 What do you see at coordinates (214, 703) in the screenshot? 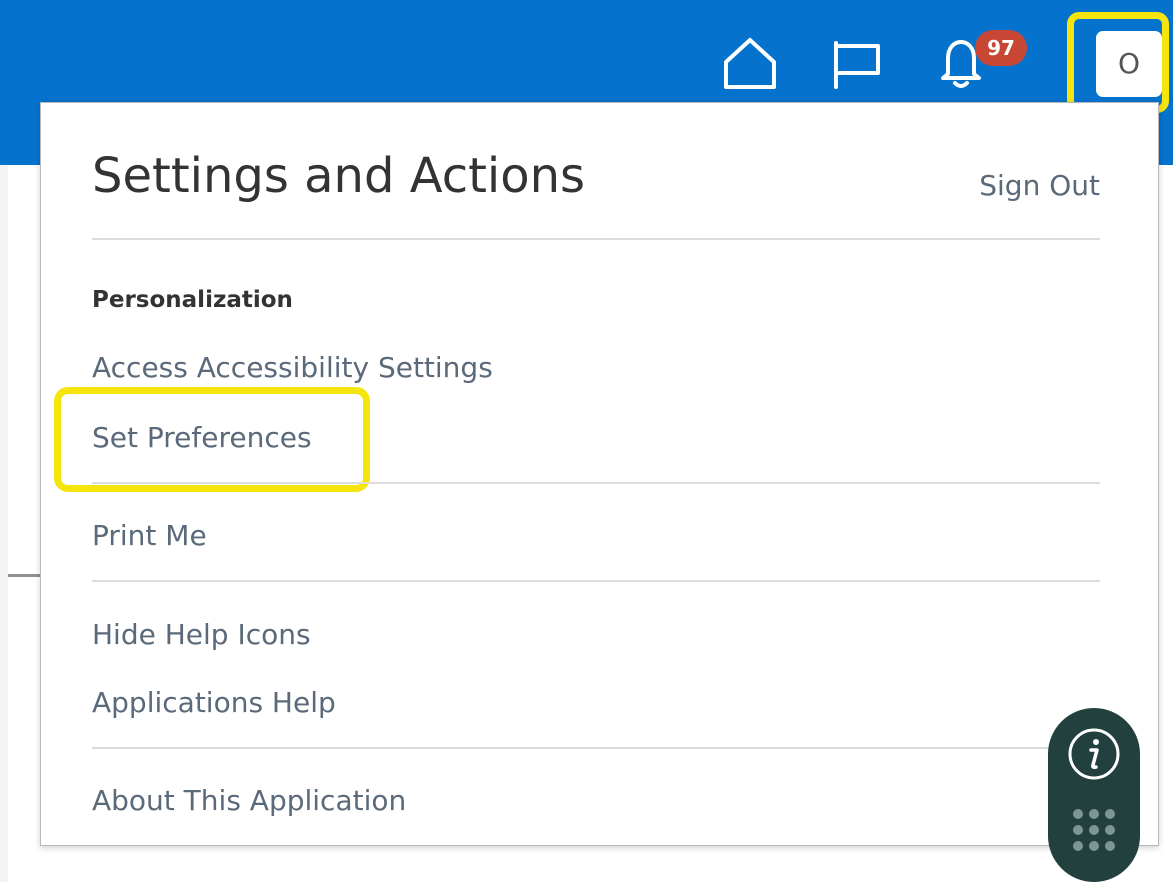
I see `applications-help-link: Applications Help` at bounding box center [214, 703].